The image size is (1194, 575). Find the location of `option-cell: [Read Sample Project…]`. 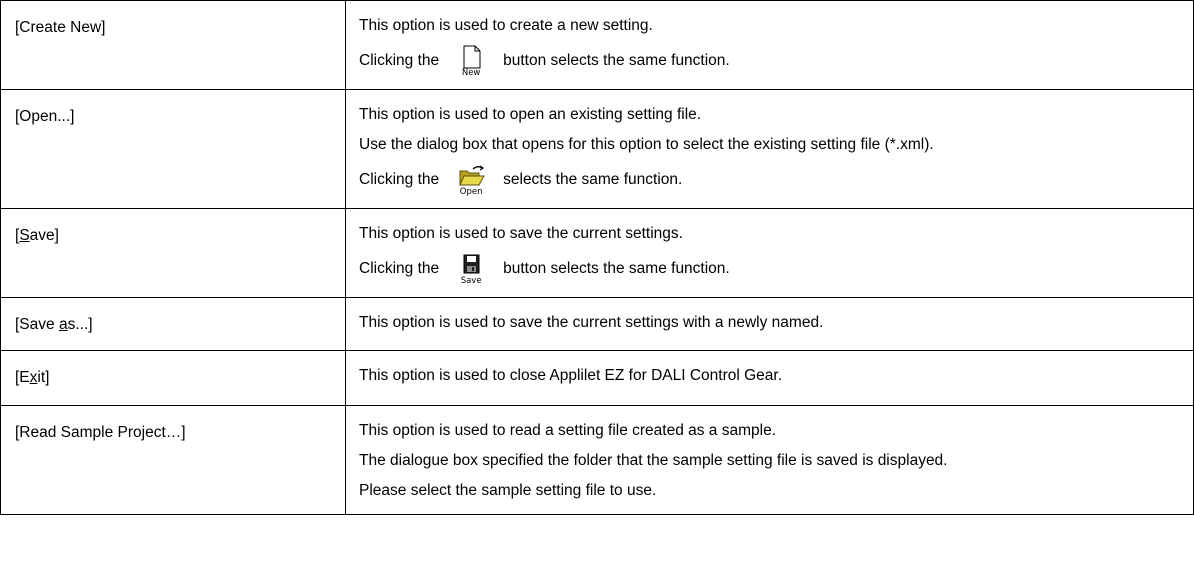

option-cell: [Read Sample Project…] is located at coordinates (173, 460).